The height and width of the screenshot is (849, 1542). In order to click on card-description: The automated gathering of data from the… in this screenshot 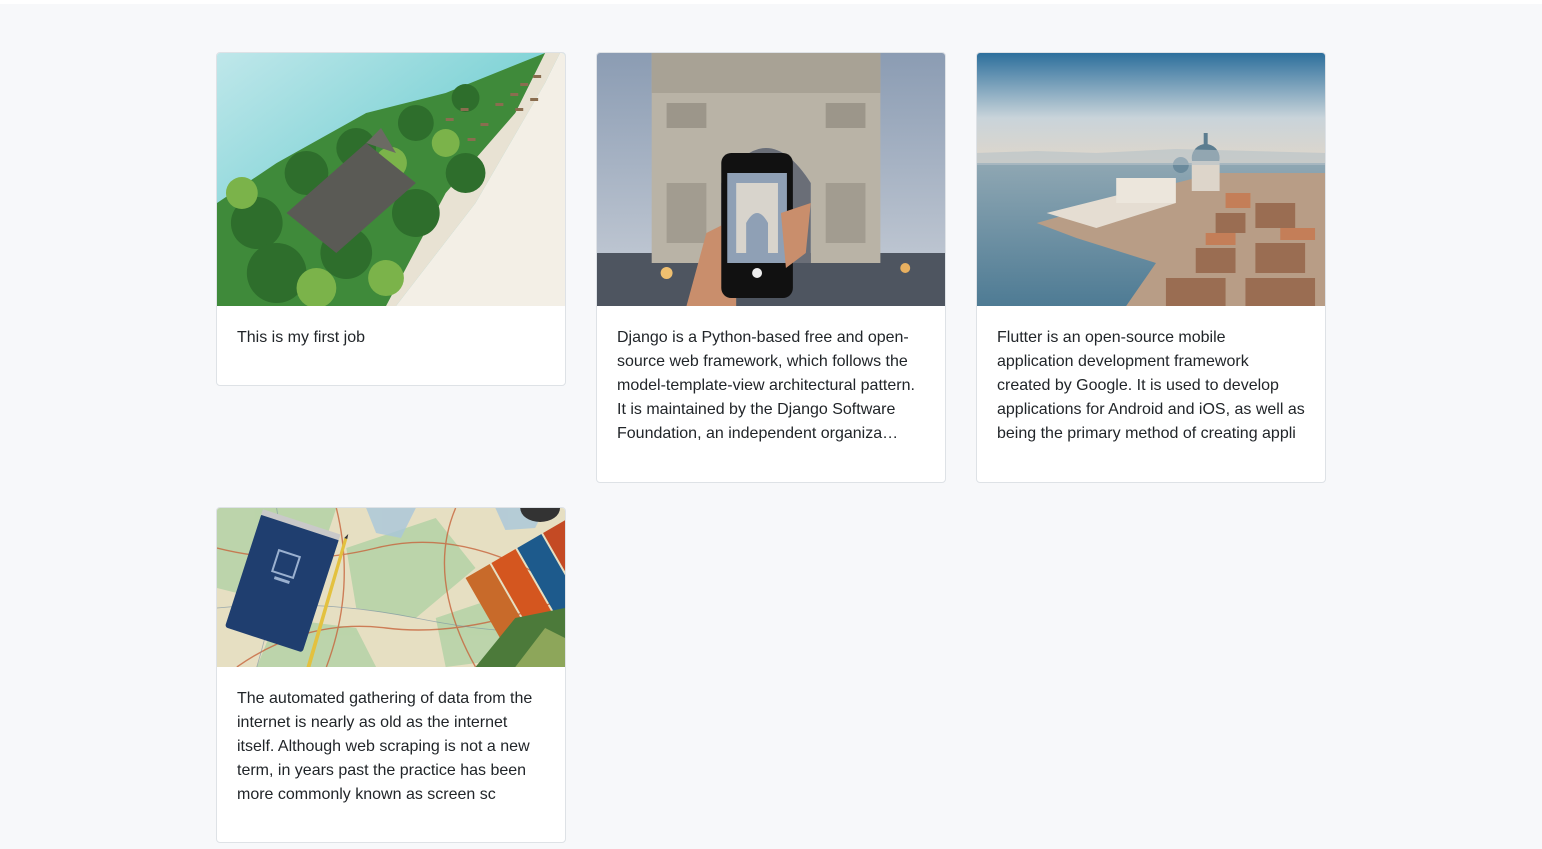, I will do `click(385, 746)`.